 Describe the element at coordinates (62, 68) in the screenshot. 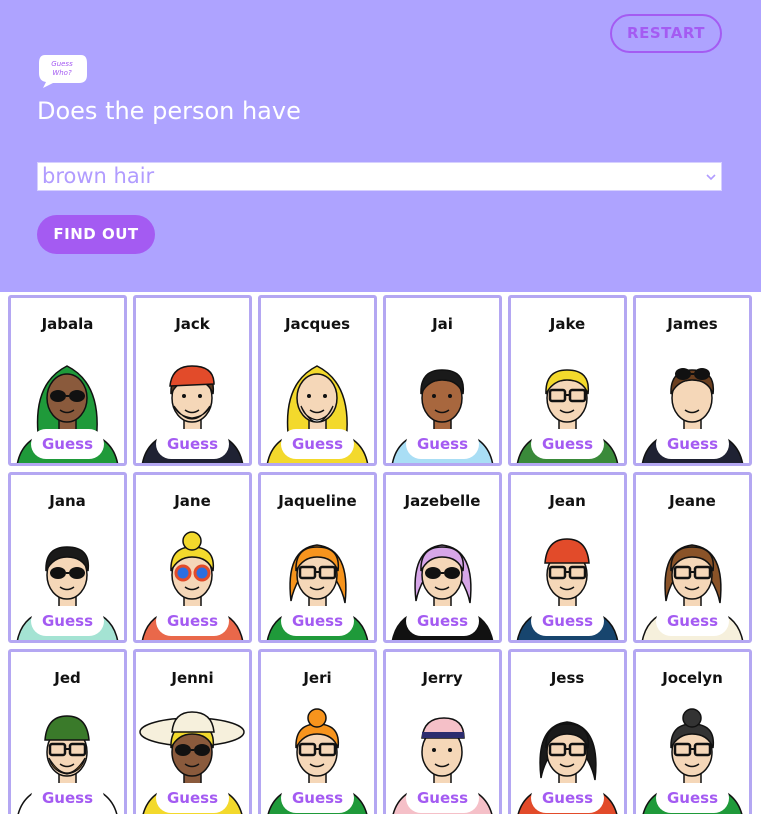

I see `logo-text: Guess Who?` at that location.